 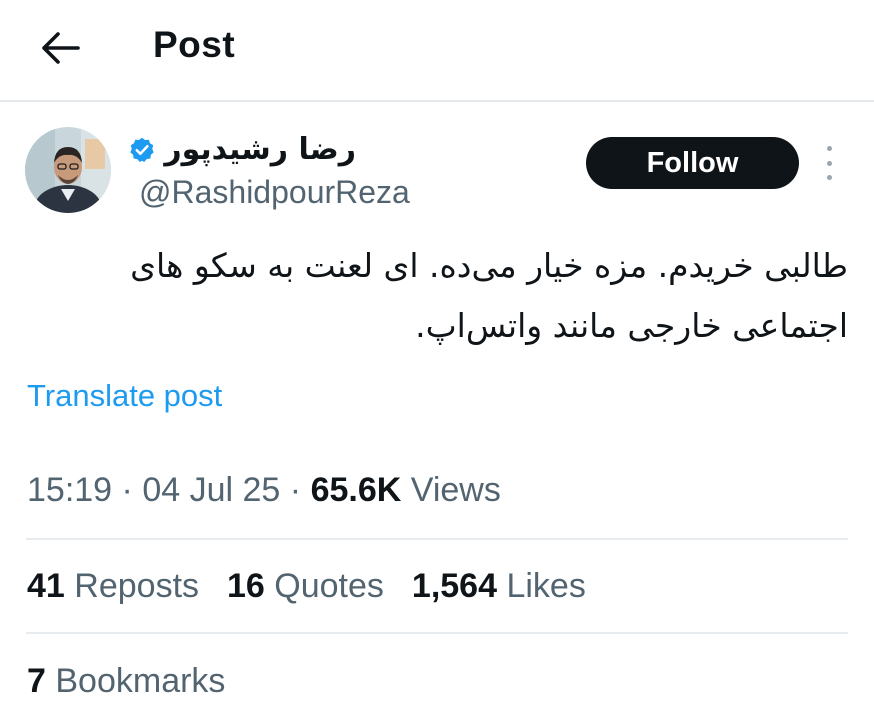 I want to click on bookmarks-label: Bookmarks, so click(x=140, y=681).